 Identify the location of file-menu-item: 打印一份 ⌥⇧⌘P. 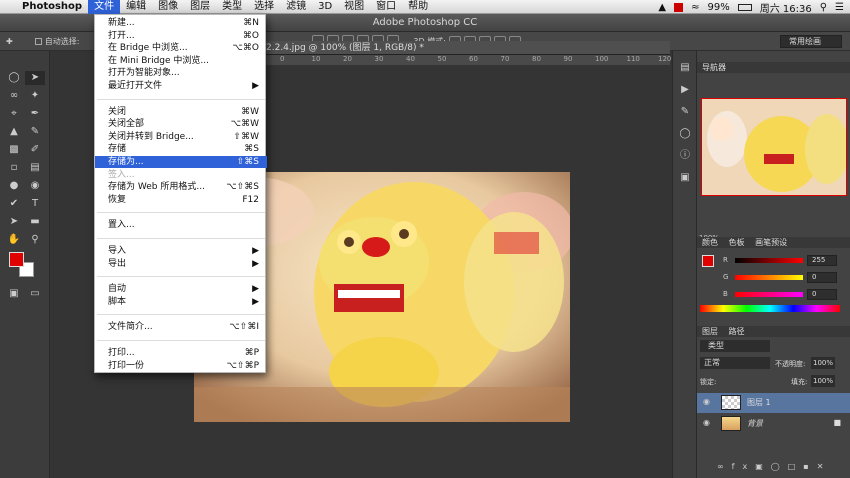
(181, 366).